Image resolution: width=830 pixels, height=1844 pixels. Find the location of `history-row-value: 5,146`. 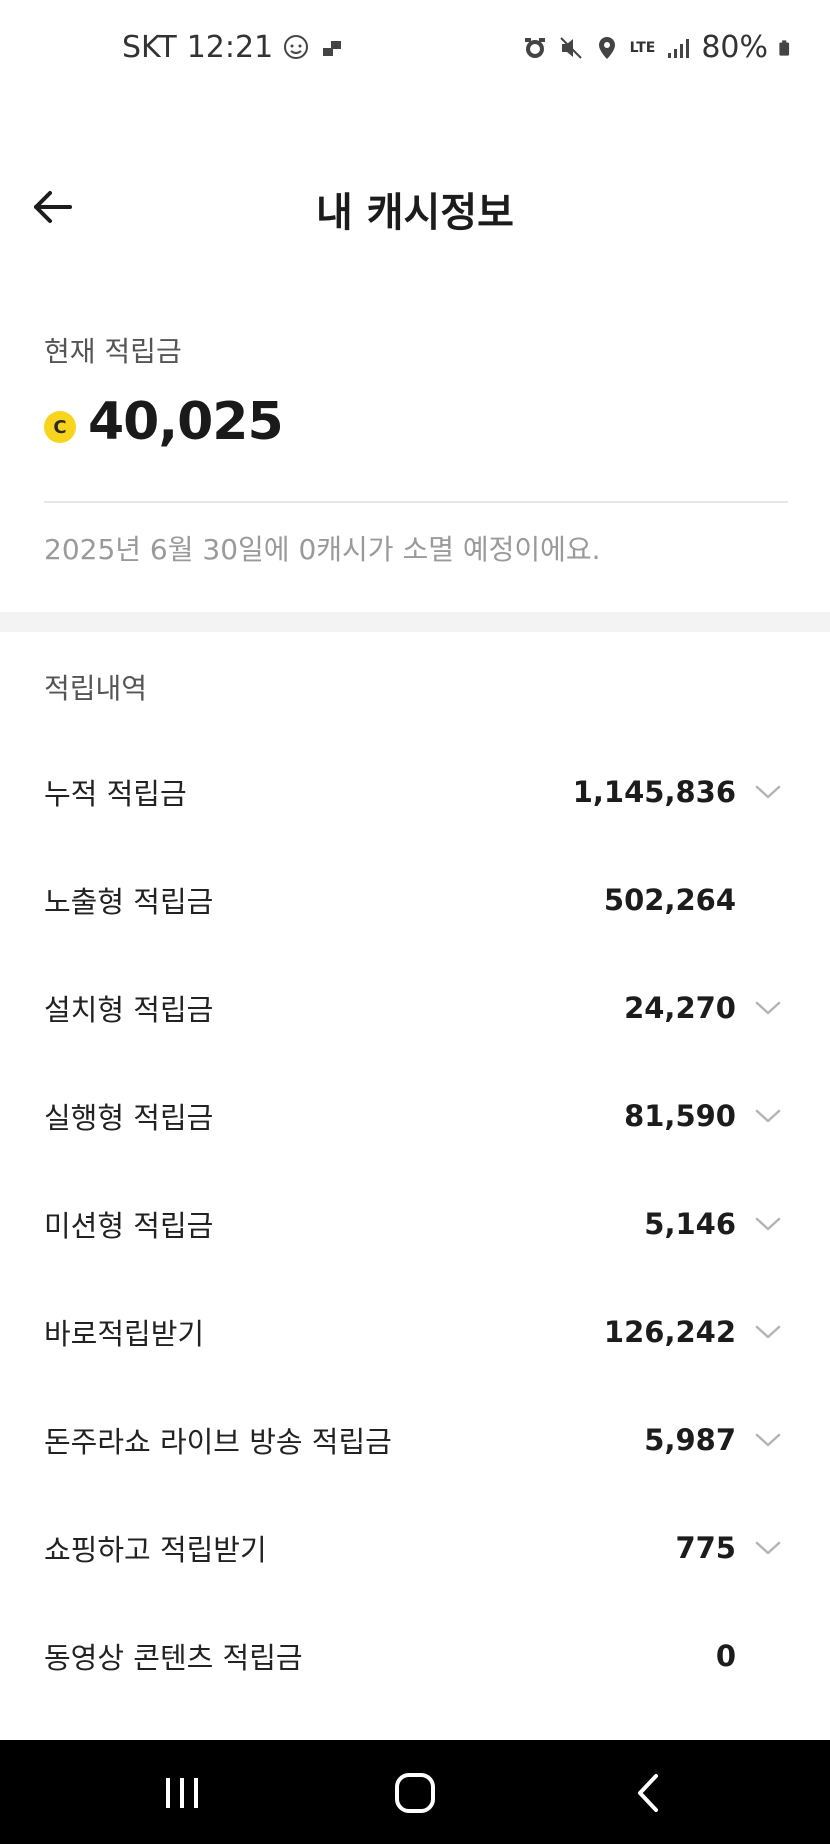

history-row-value: 5,146 is located at coordinates (690, 1224).